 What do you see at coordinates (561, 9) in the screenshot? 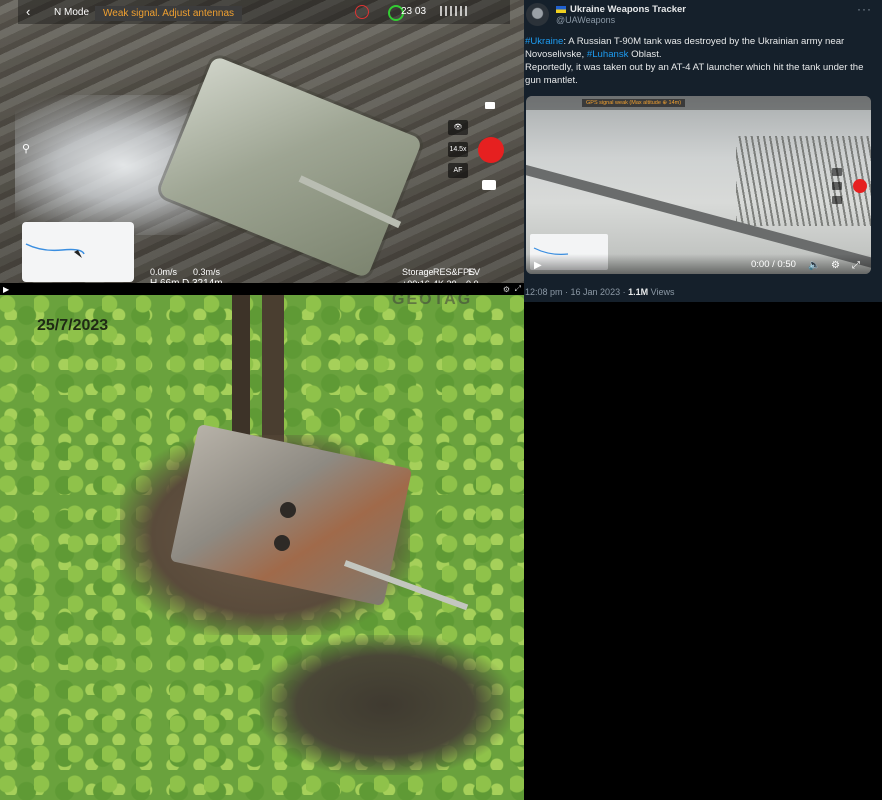
I see `ukraine-flag-icon` at bounding box center [561, 9].